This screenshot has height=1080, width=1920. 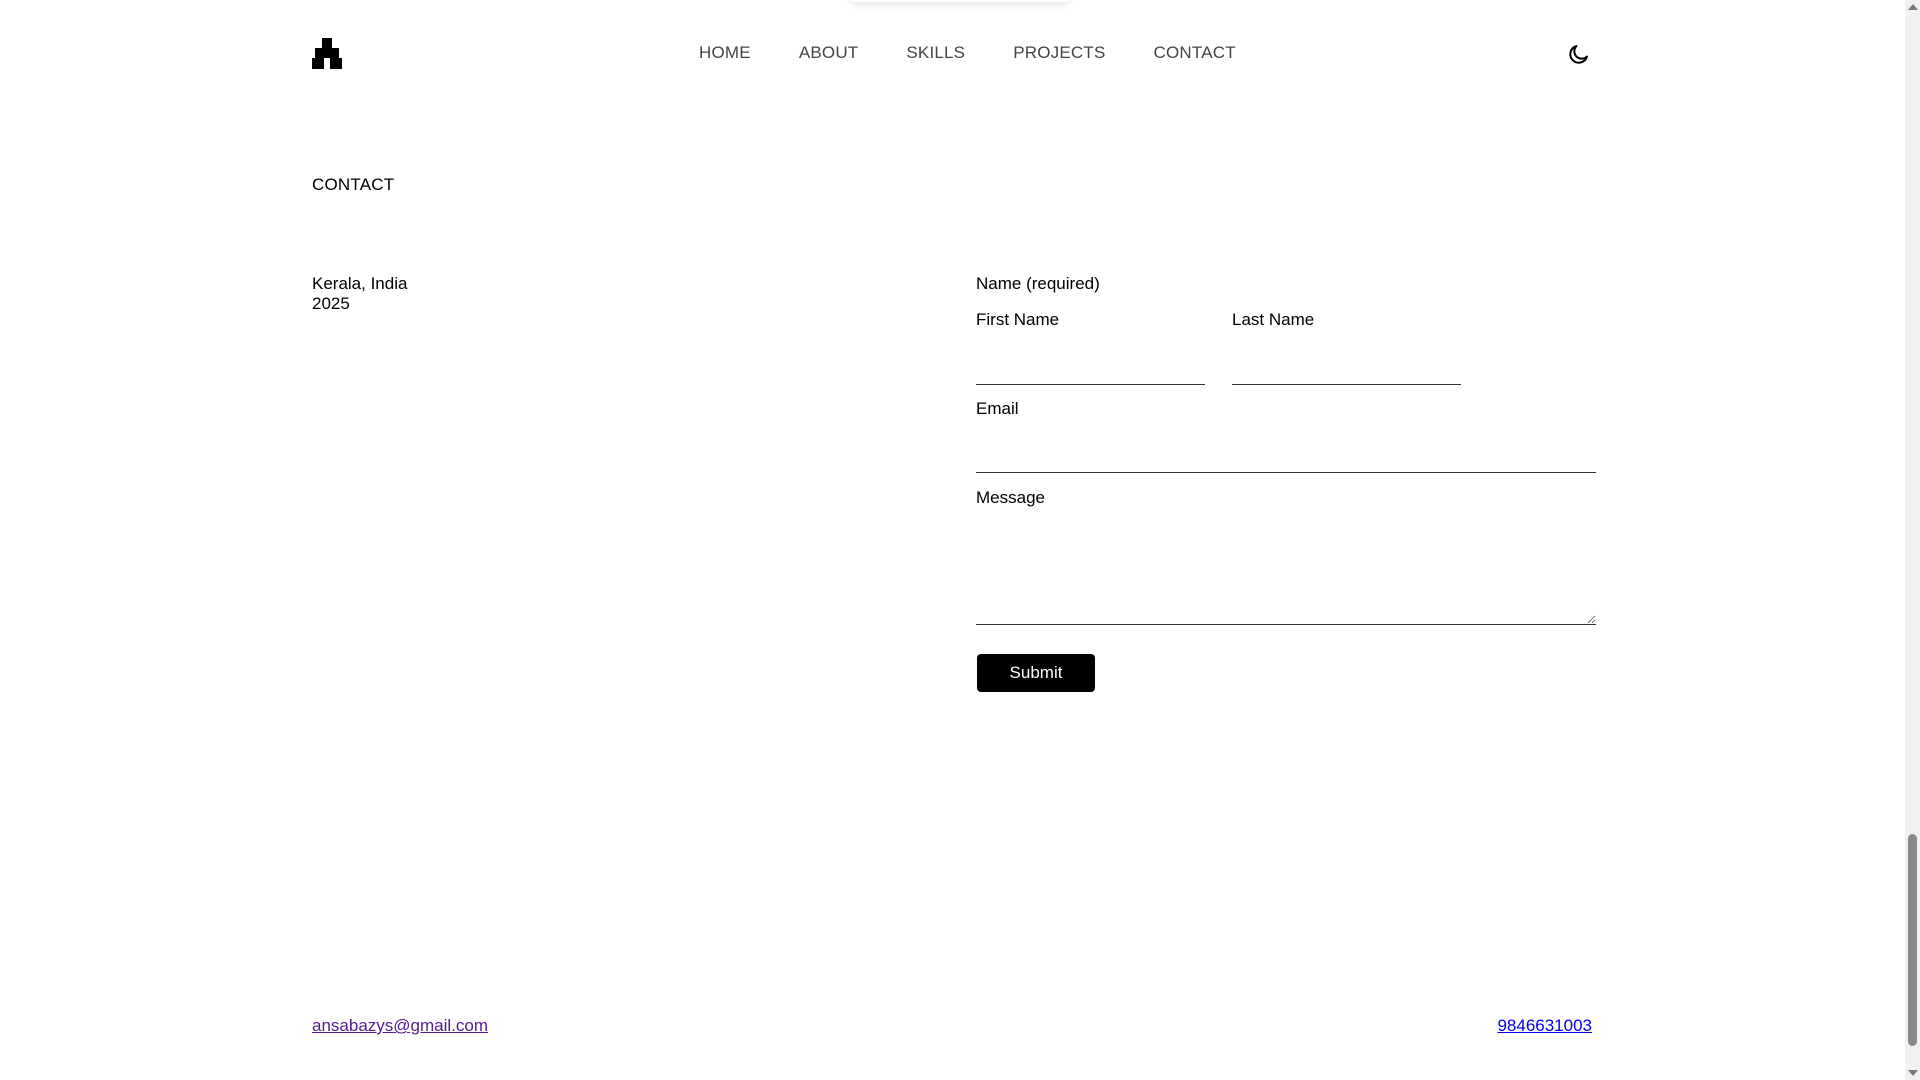 What do you see at coordinates (1346, 367) in the screenshot?
I see `last-name-input` at bounding box center [1346, 367].